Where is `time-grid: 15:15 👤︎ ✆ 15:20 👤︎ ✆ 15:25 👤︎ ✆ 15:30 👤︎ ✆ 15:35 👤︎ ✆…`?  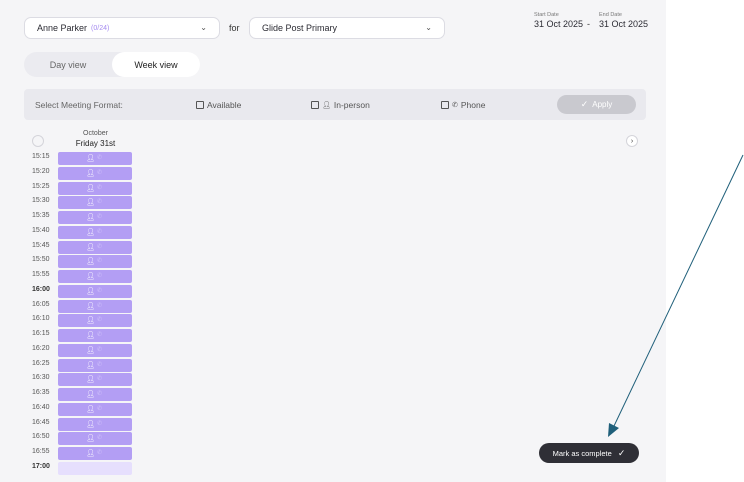 time-grid: 15:15 👤︎ ✆ 15:20 👤︎ ✆ 15:25 👤︎ ✆ 15:30 👤︎ ✆ 15:35 👤︎ ✆… is located at coordinates (70, 317).